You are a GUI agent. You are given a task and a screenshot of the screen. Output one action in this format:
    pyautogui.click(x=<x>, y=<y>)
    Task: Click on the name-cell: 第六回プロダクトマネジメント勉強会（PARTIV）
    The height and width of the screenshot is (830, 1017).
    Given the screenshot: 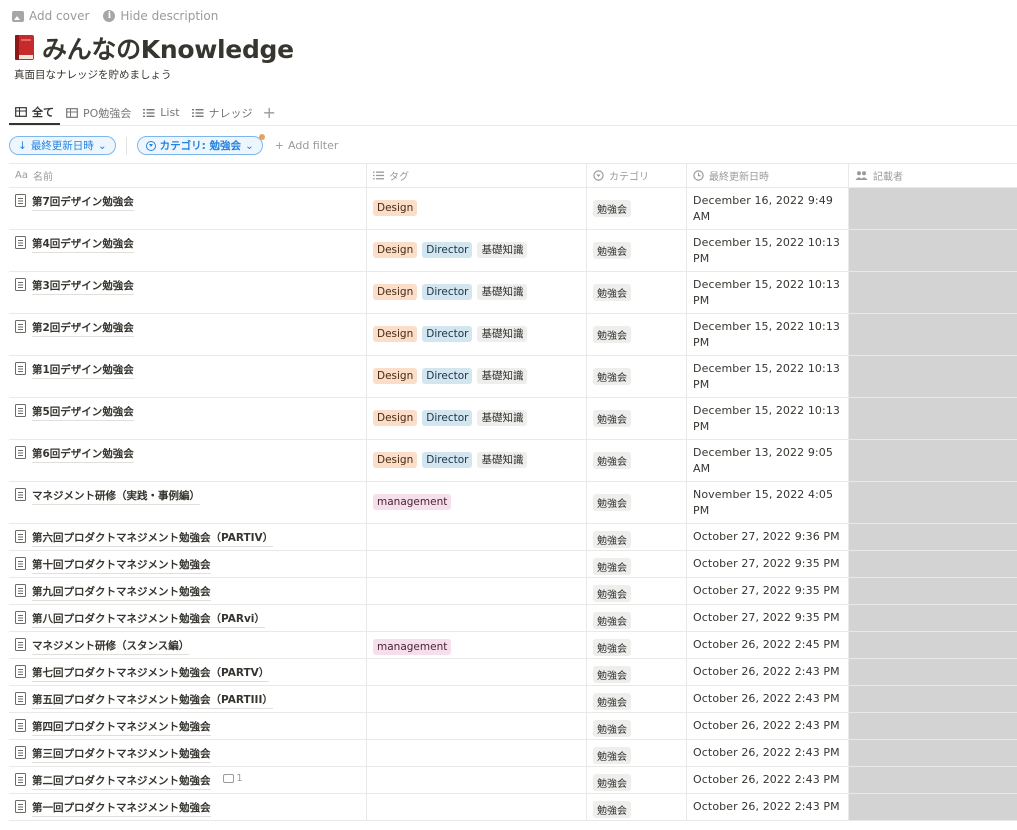 What is the action you would take?
    pyautogui.click(x=187, y=537)
    